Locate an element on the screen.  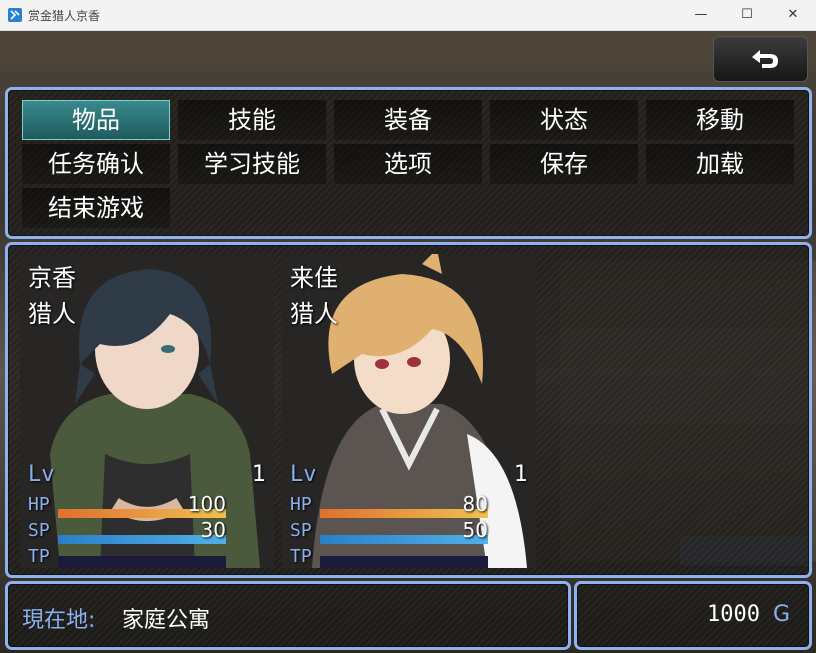
sp-value: 30 is located at coordinates (213, 530).